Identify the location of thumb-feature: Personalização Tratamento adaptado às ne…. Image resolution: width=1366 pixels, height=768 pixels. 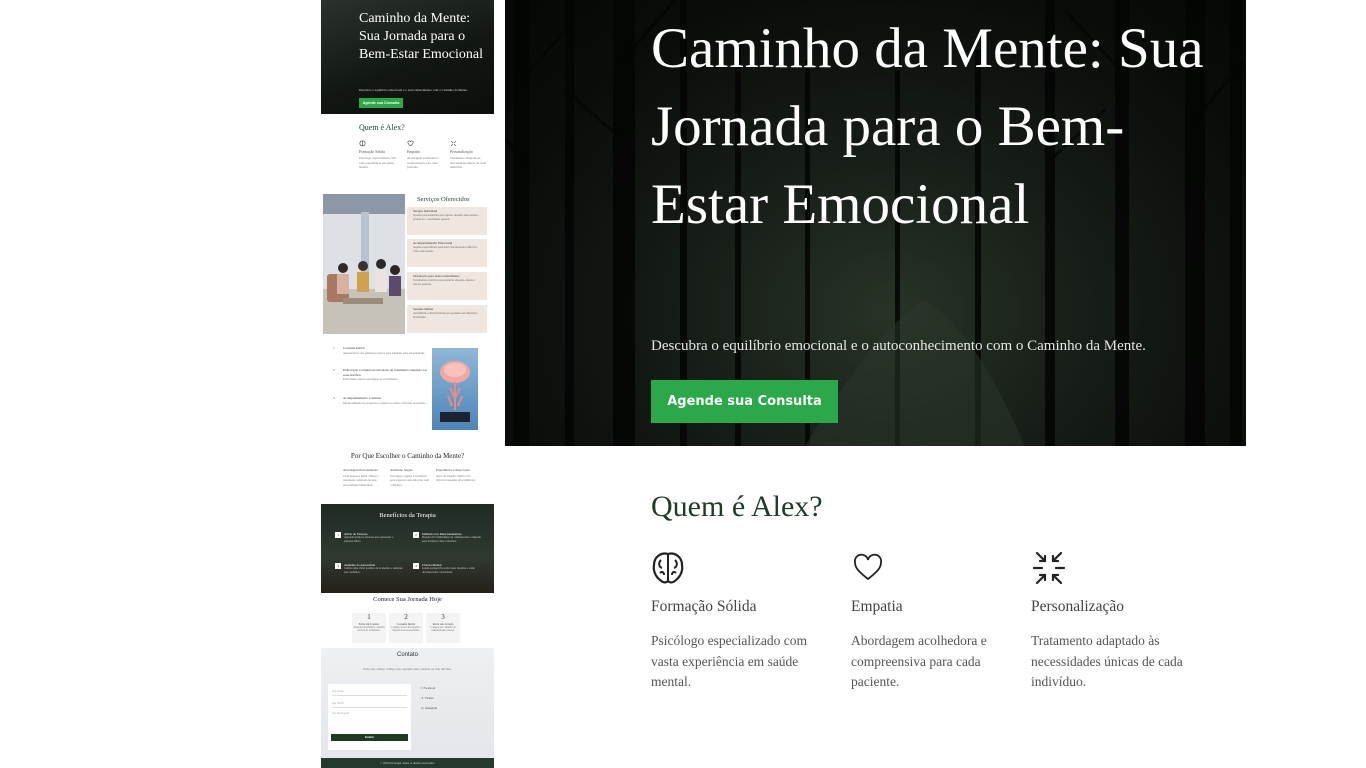
(469, 155).